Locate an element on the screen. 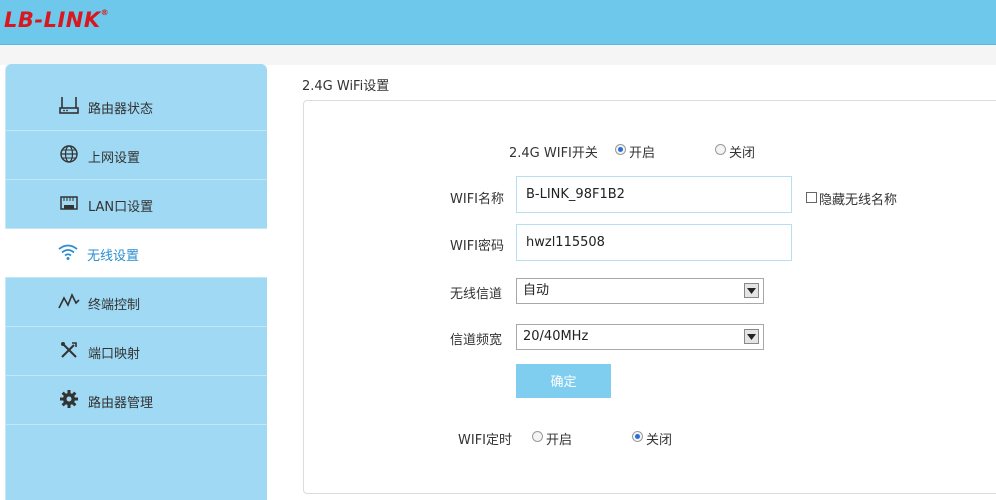 This screenshot has height=500, width=996. bandwidth-select-value: 20/40MHz is located at coordinates (556, 336).